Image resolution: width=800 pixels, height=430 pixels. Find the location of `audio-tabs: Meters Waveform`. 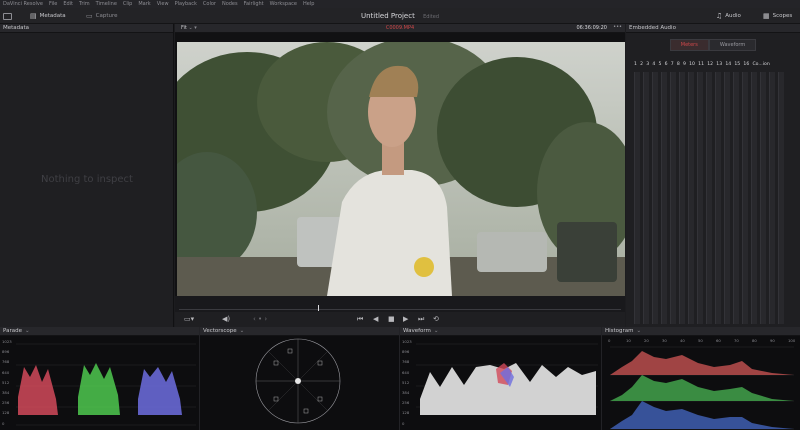

audio-tabs: Meters Waveform is located at coordinates (713, 45).